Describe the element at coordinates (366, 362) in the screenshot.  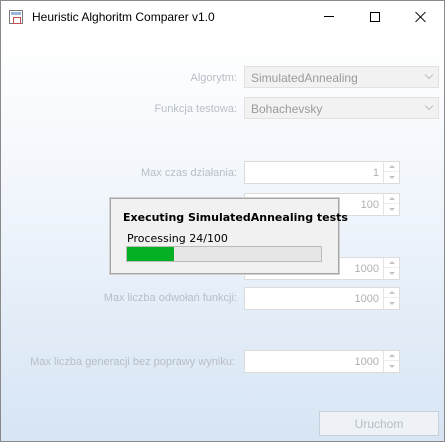
I see `max-generations-value: 1000` at that location.